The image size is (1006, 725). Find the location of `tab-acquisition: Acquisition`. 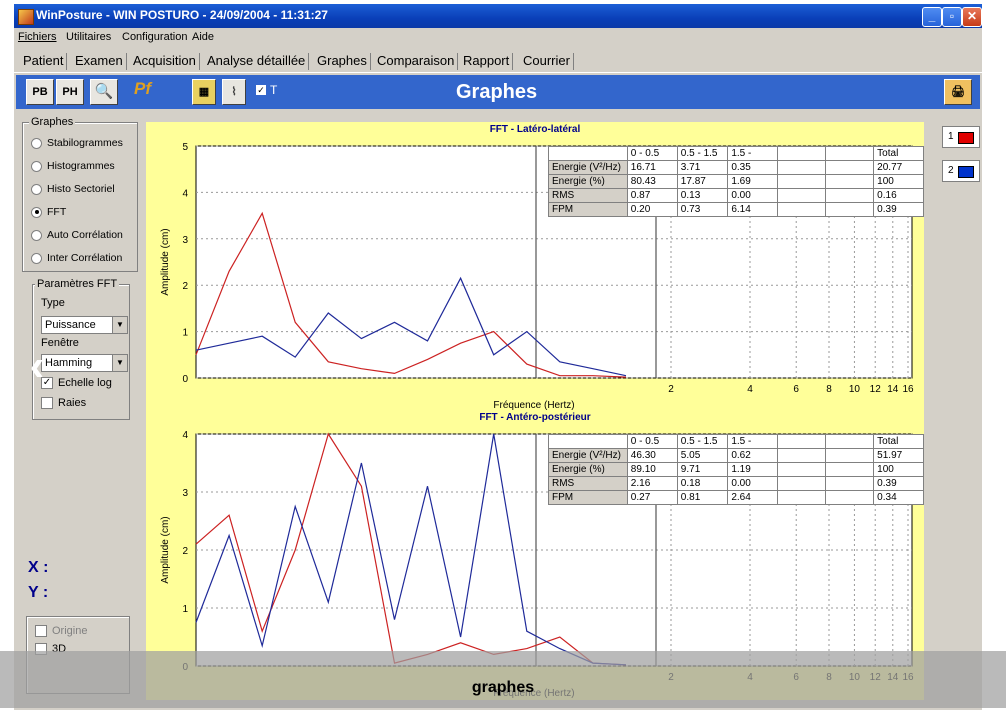

tab-acquisition: Acquisition is located at coordinates (165, 61).